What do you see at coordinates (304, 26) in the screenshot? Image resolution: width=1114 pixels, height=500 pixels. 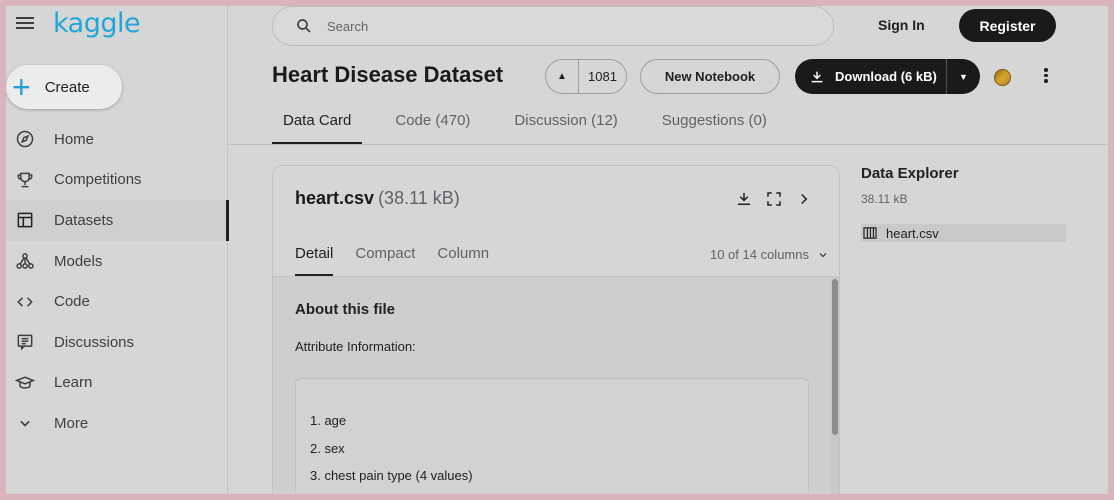 I see `search-icon` at bounding box center [304, 26].